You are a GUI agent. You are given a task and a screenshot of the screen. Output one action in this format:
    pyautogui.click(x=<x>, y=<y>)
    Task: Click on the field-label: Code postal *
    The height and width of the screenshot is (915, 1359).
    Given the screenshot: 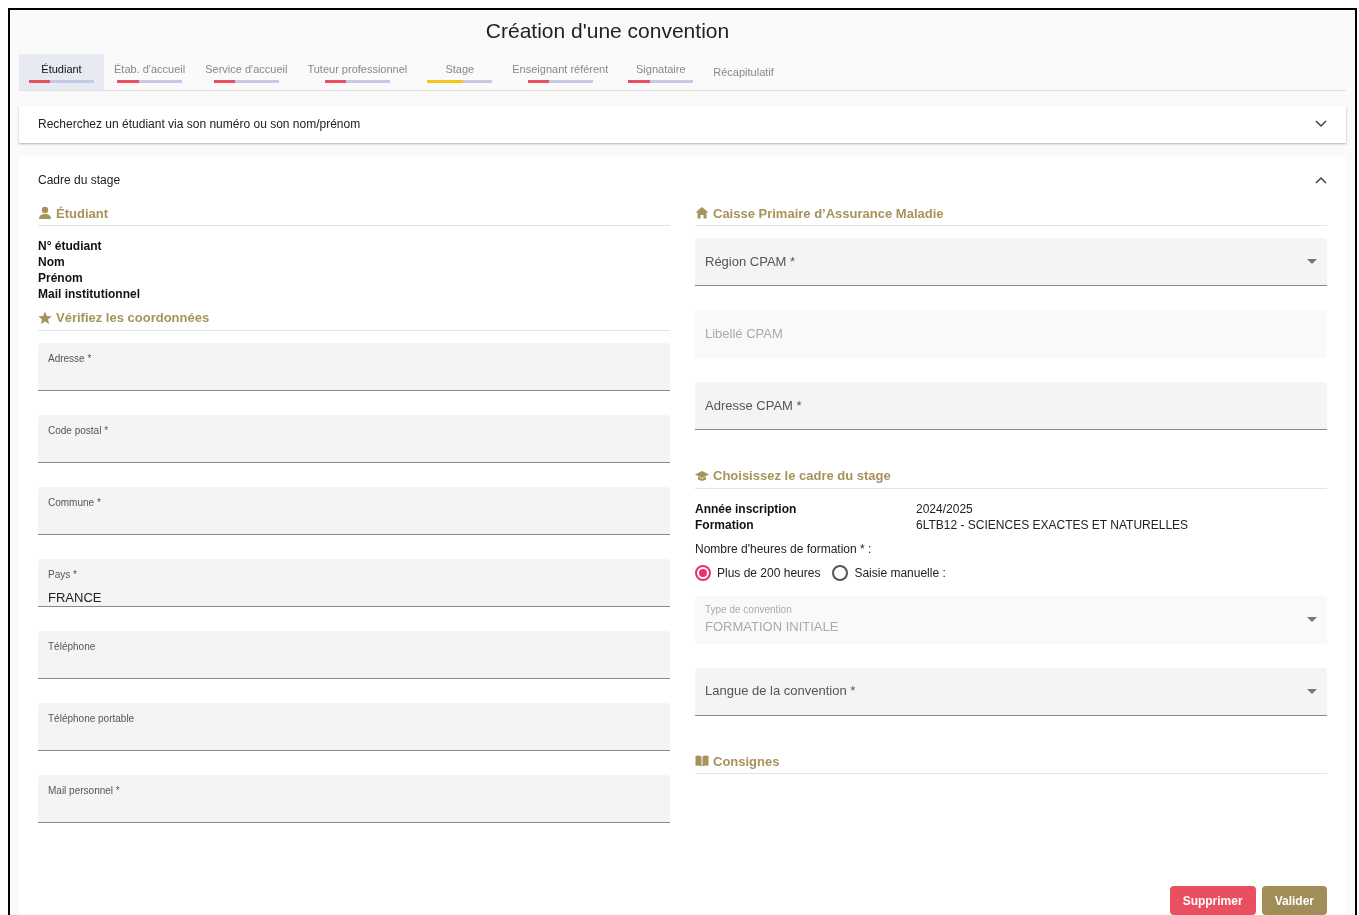 What is the action you would take?
    pyautogui.click(x=79, y=430)
    